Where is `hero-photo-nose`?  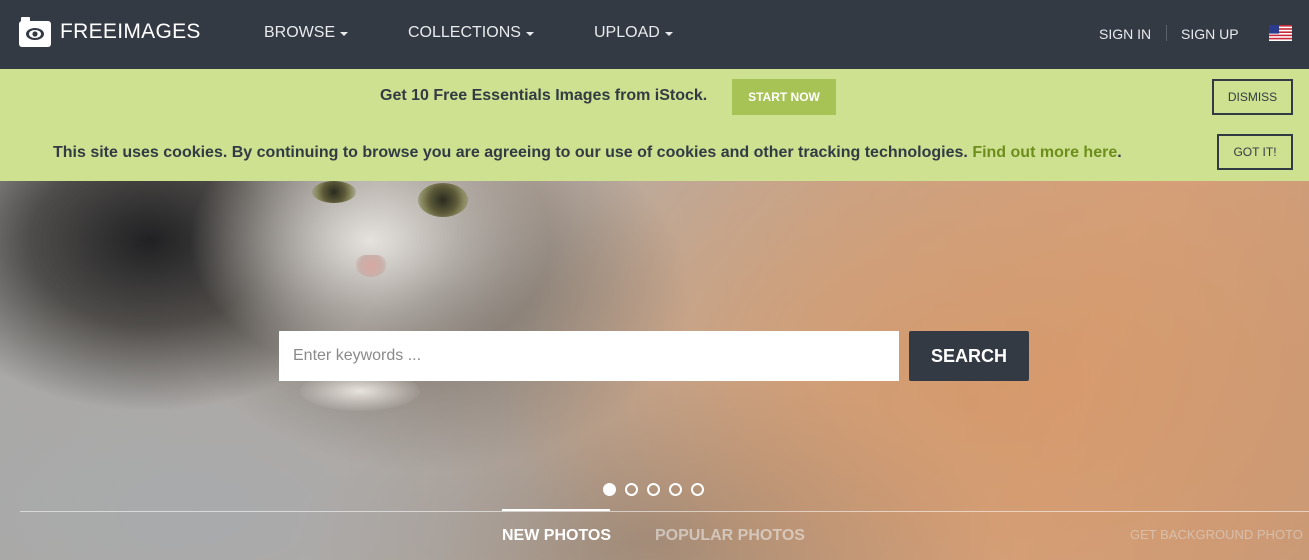
hero-photo-nose is located at coordinates (371, 266).